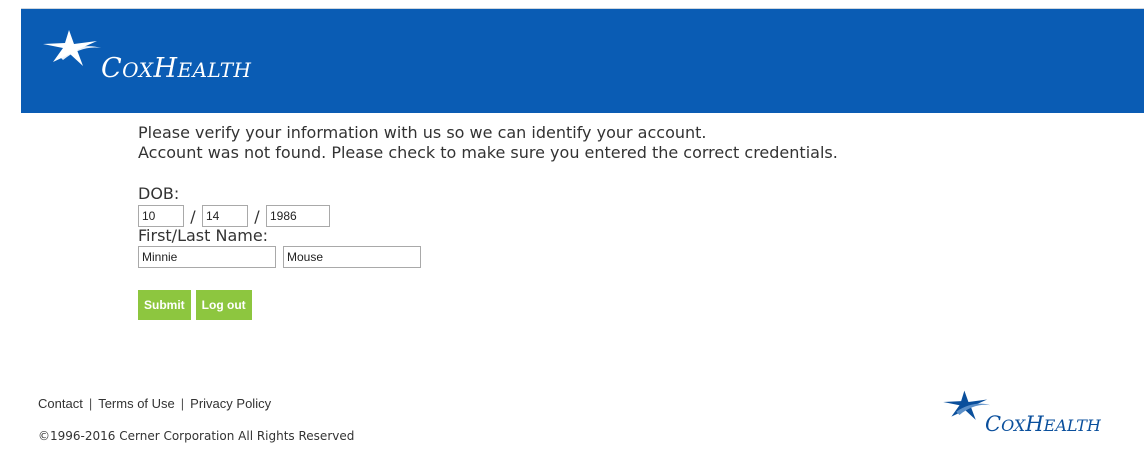 The image size is (1146, 459). Describe the element at coordinates (588, 257) in the screenshot. I see `name-row` at that location.